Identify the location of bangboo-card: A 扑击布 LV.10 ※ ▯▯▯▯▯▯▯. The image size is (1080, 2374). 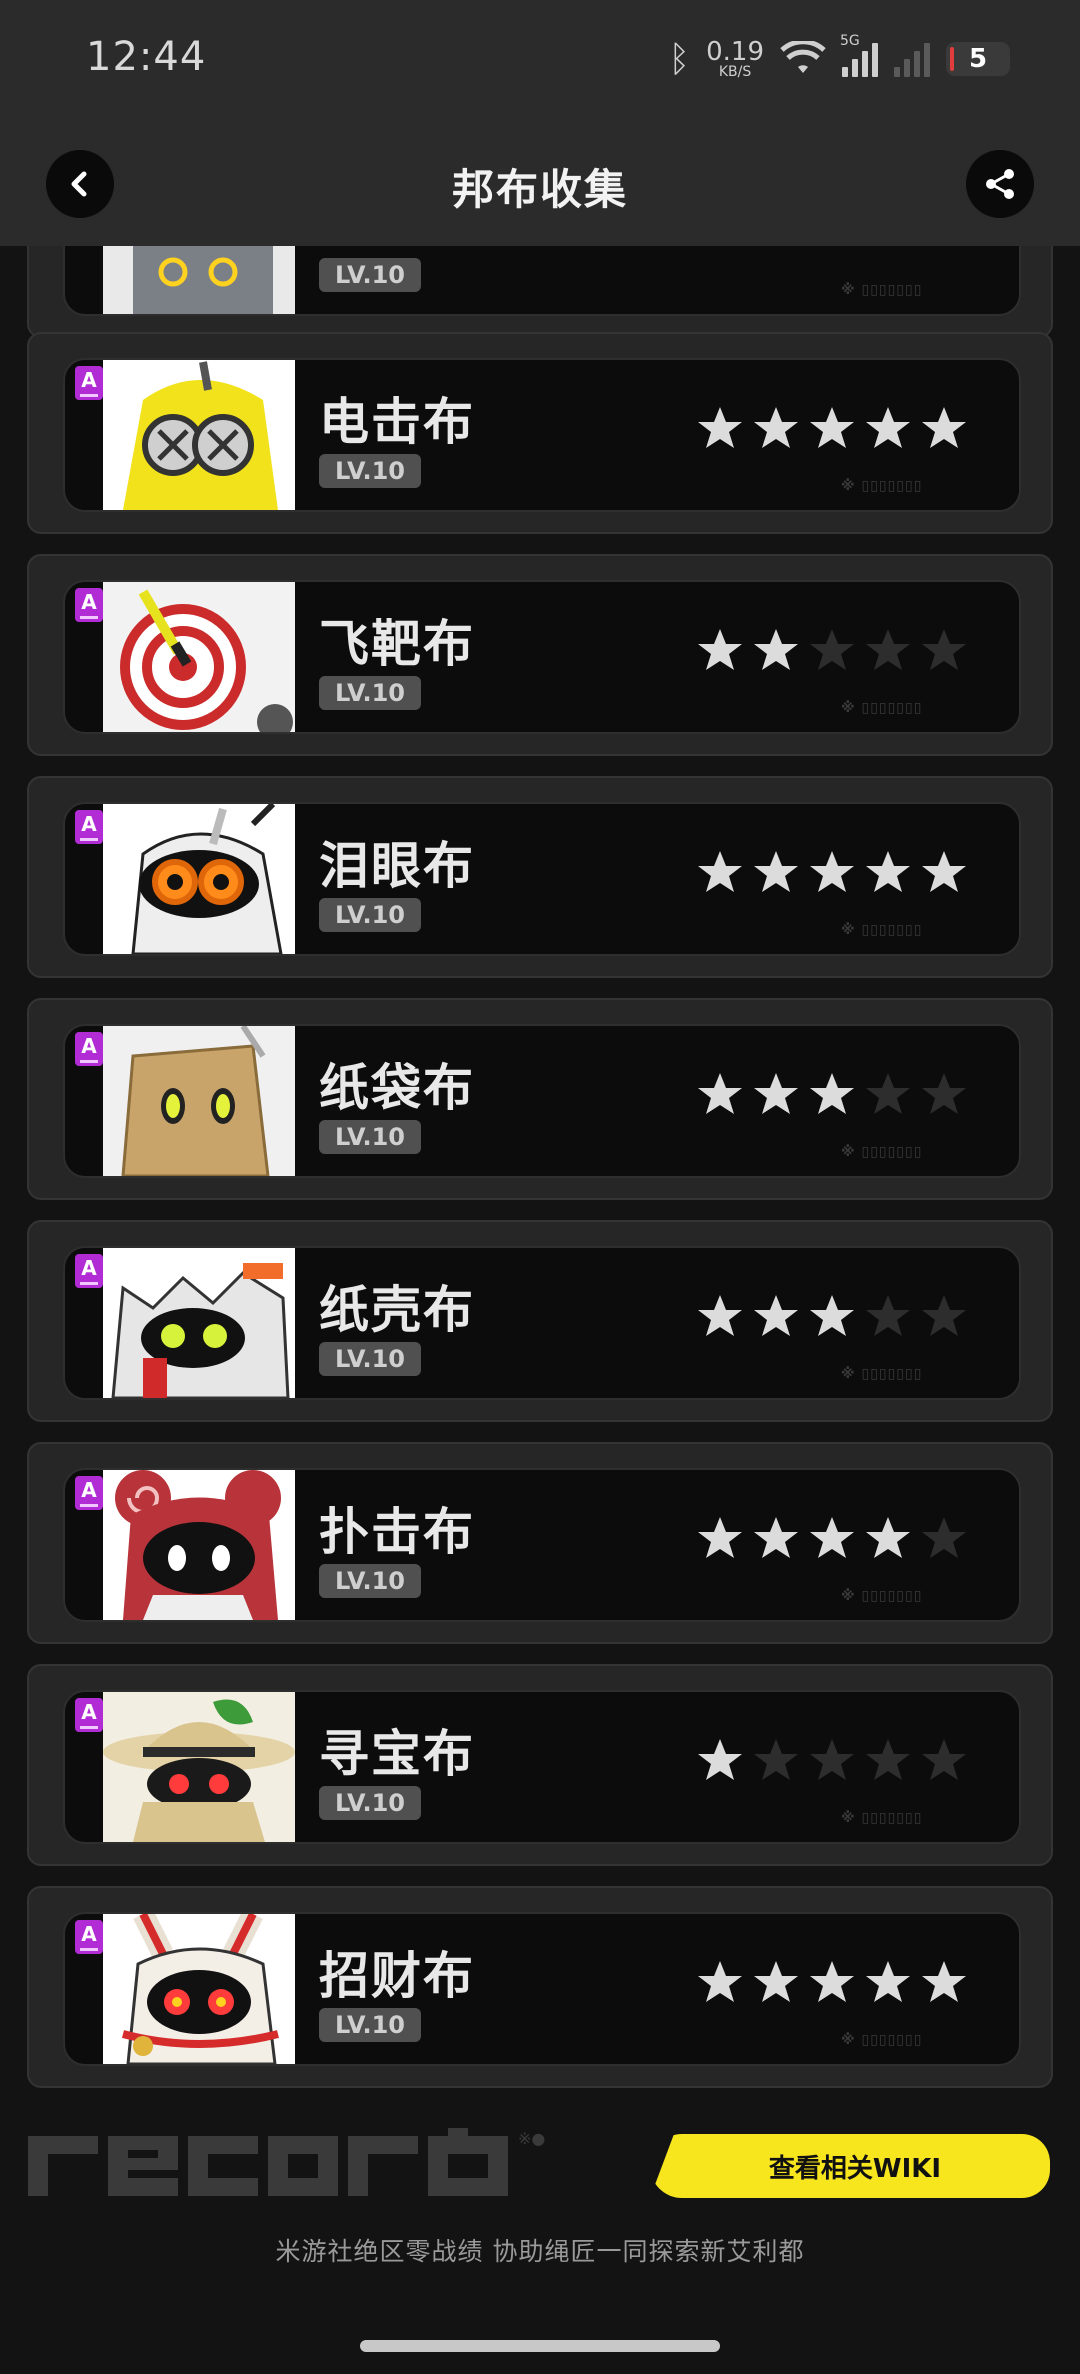
(540, 1543).